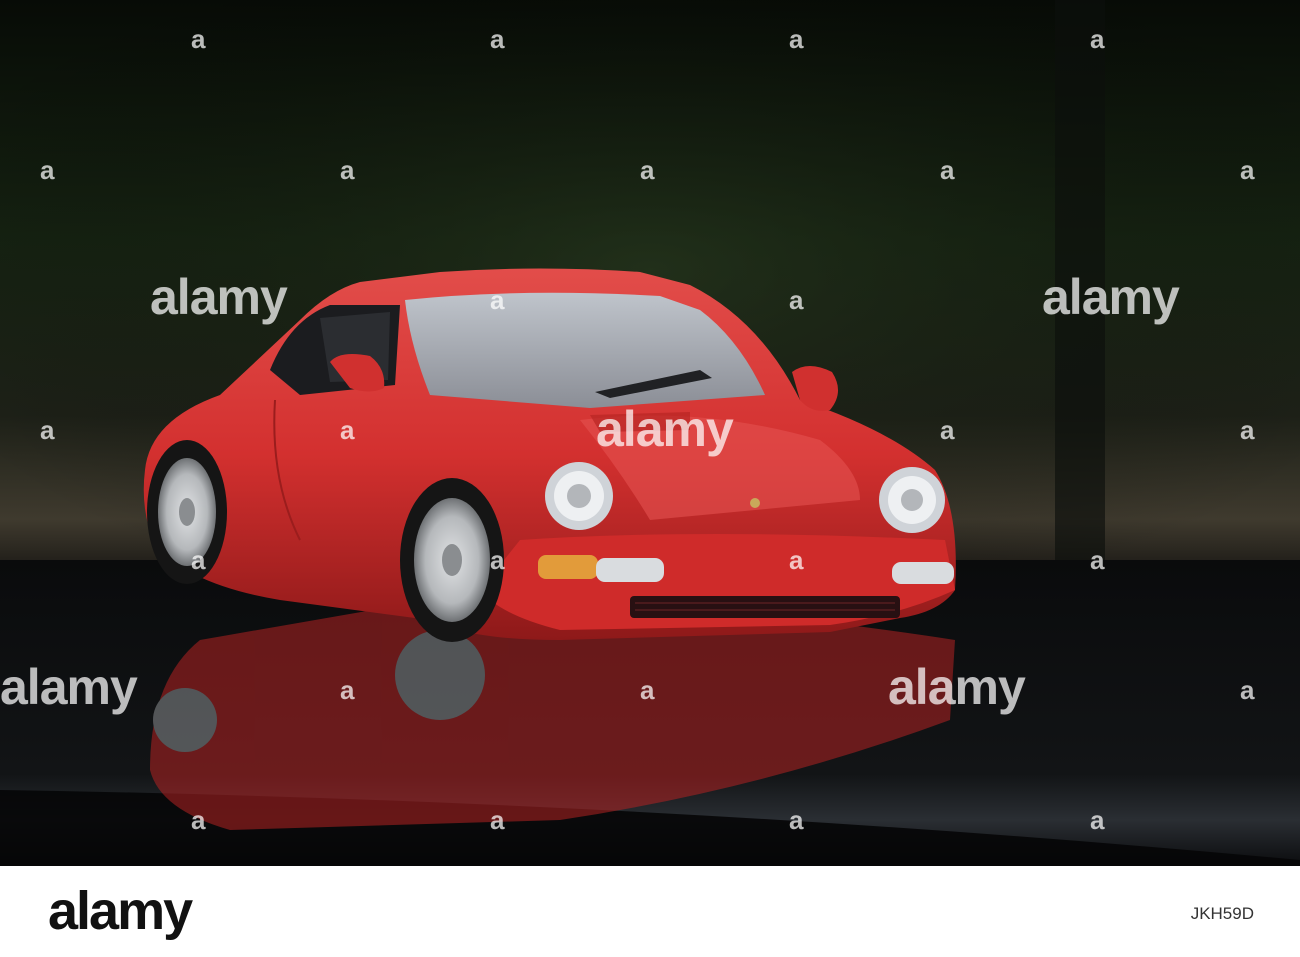 Image resolution: width=1300 pixels, height=957 pixels. What do you see at coordinates (1222, 913) in the screenshot?
I see `image-id-label: JKH59D` at bounding box center [1222, 913].